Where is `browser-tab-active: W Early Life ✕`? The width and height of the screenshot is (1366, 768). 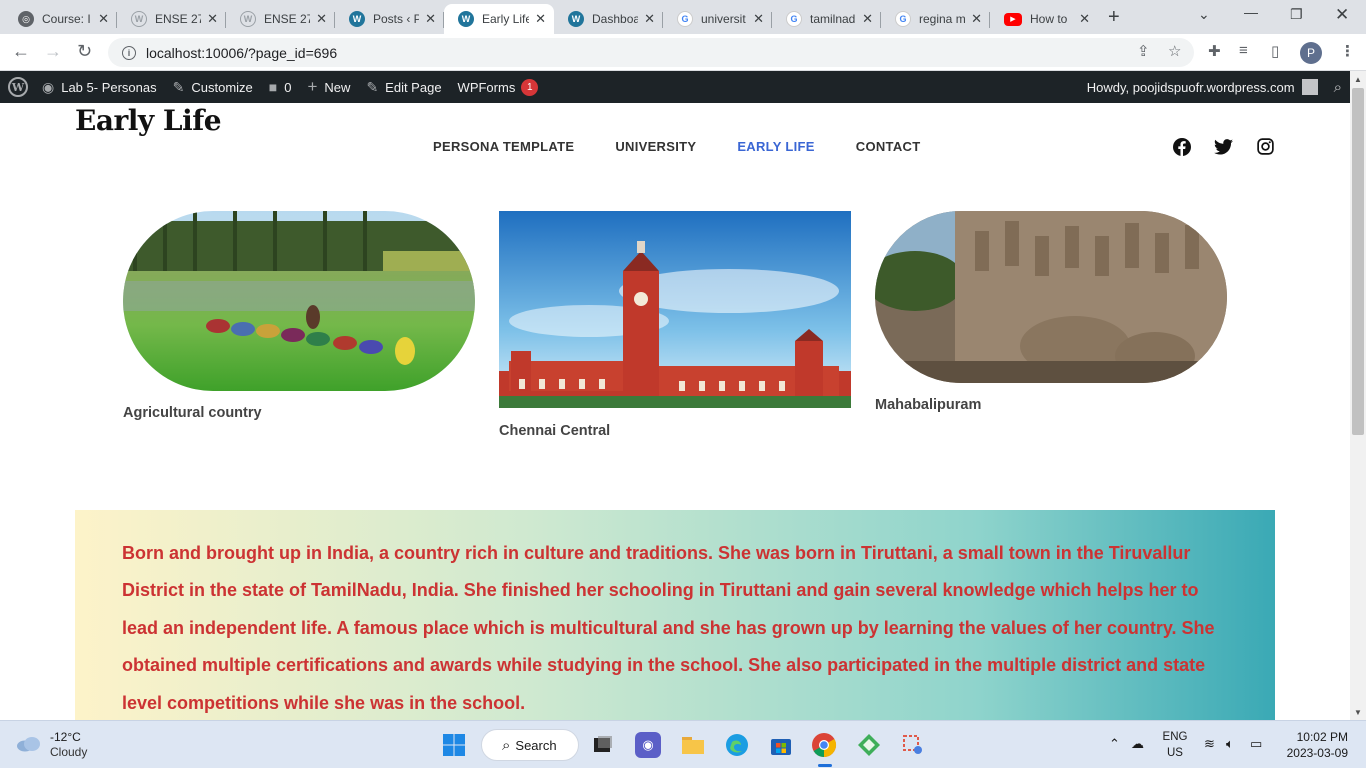
browser-tab-active: W Early Life ✕ is located at coordinates (499, 19).